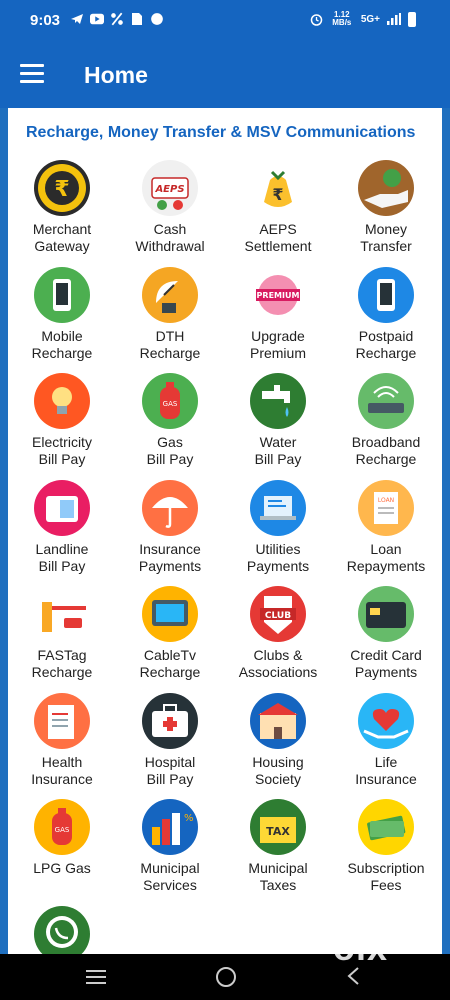 The height and width of the screenshot is (1000, 450). I want to click on money-bag-icon: ₹, so click(278, 188).